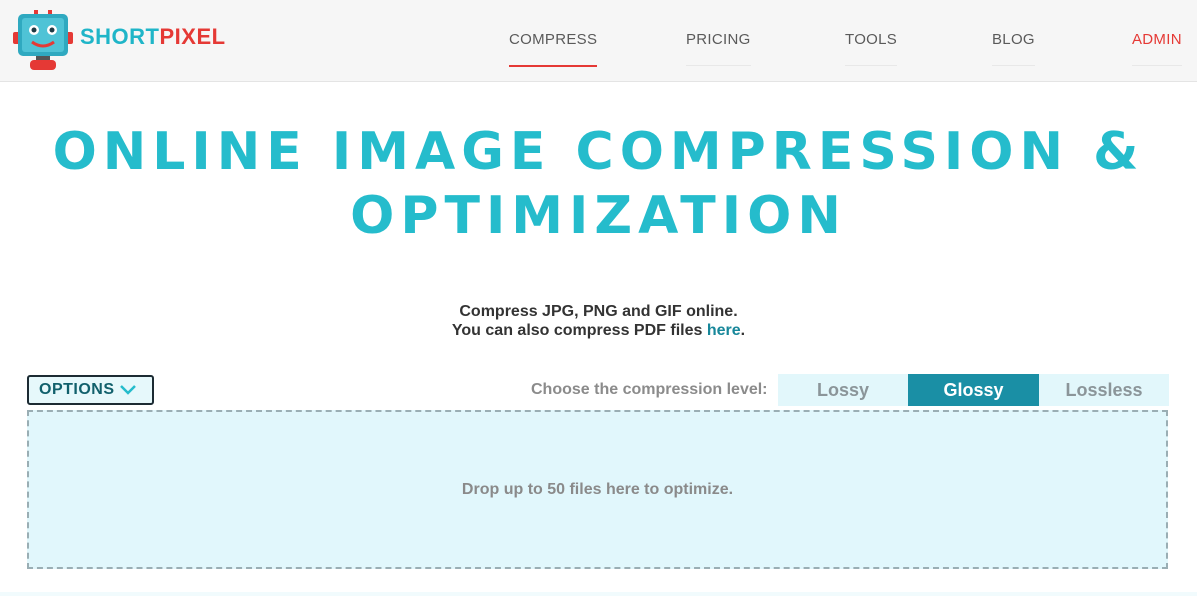  What do you see at coordinates (598, 311) in the screenshot?
I see `subtitle-line1: Compress JPG, PNG and GIF online.` at bounding box center [598, 311].